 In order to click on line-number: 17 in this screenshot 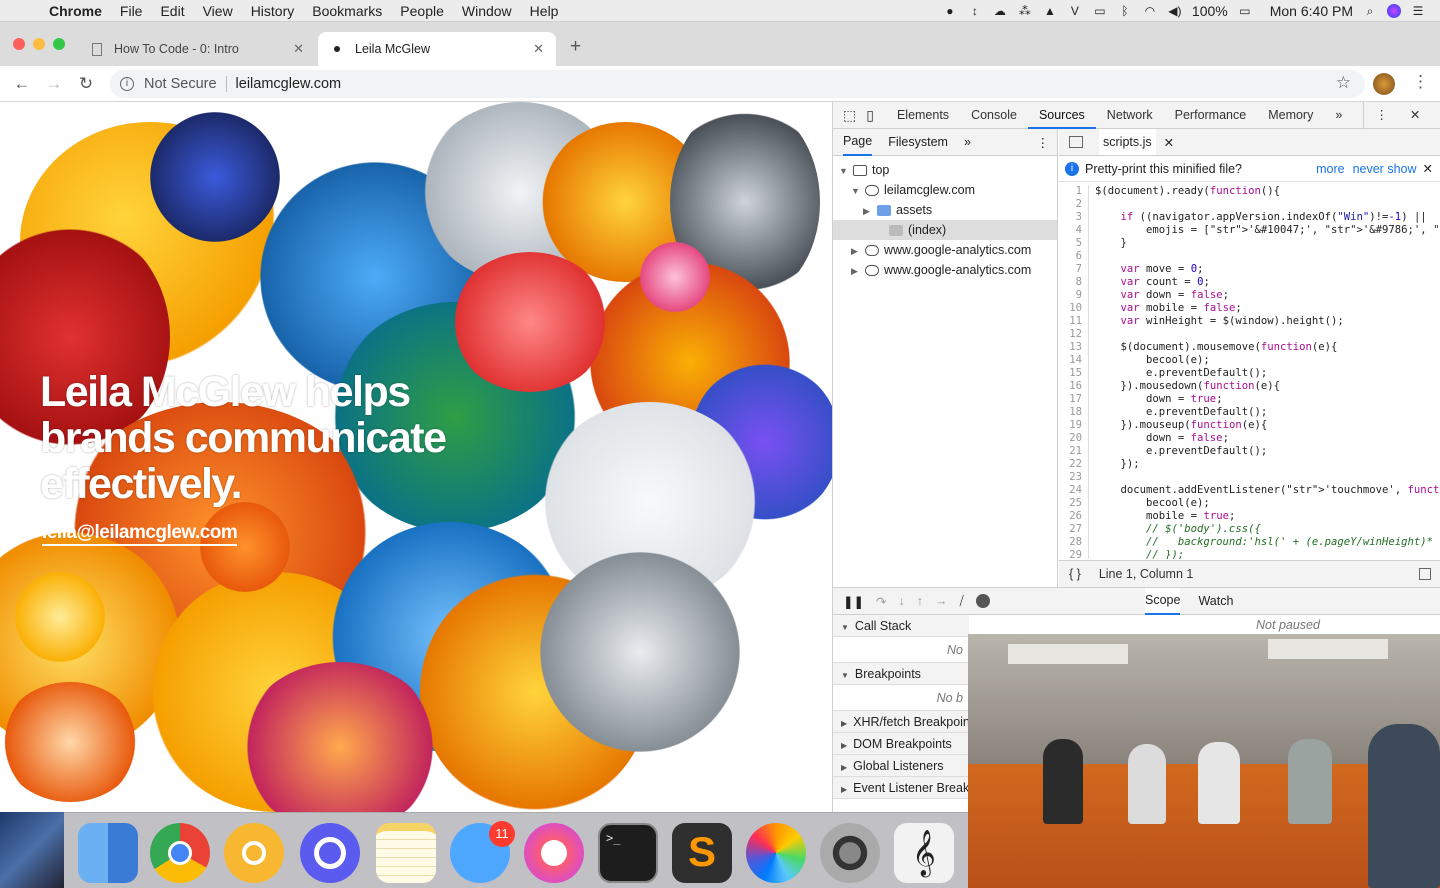, I will do `click(1074, 399)`.